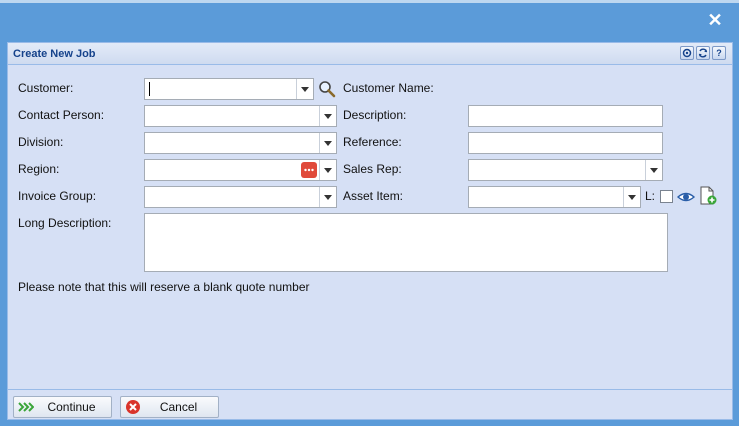 This screenshot has height=426, width=739. What do you see at coordinates (406, 242) in the screenshot?
I see `long-description-textarea` at bounding box center [406, 242].